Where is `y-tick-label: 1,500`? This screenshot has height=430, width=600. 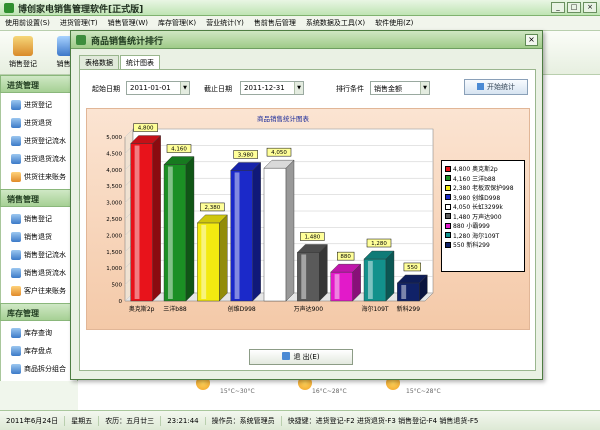
y-tick-label: 1,500 is located at coordinates (114, 253).